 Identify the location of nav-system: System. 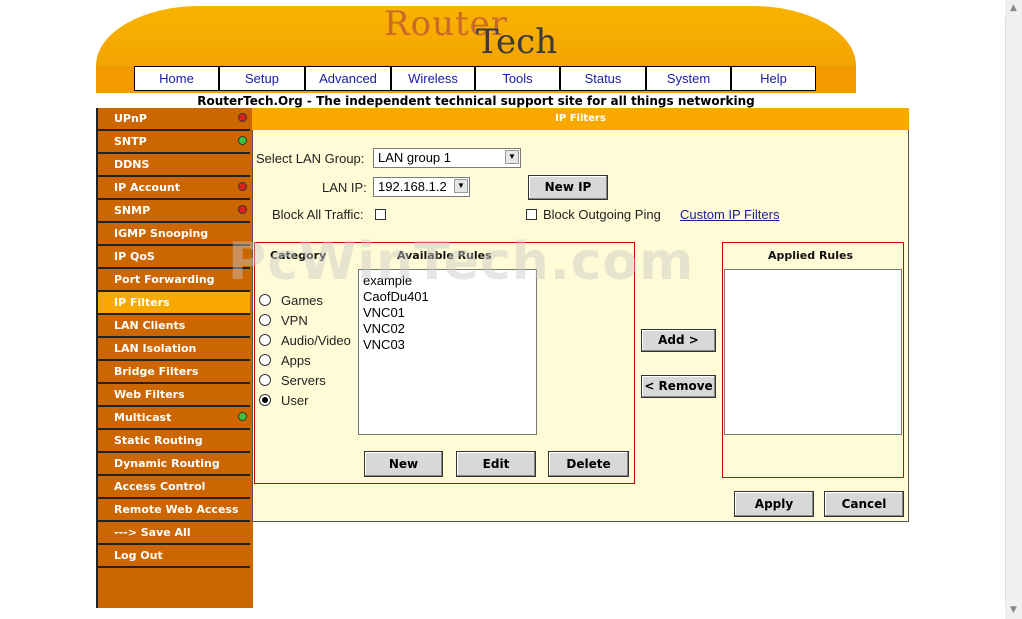
(688, 78).